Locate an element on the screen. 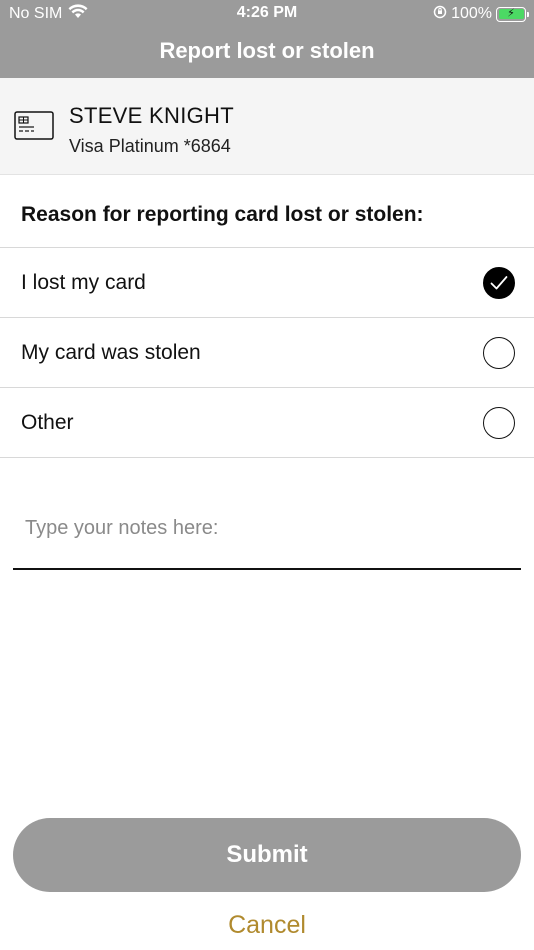 This screenshot has width=534, height=950. card-holder-name: STEVE KNIGHT is located at coordinates (151, 115).